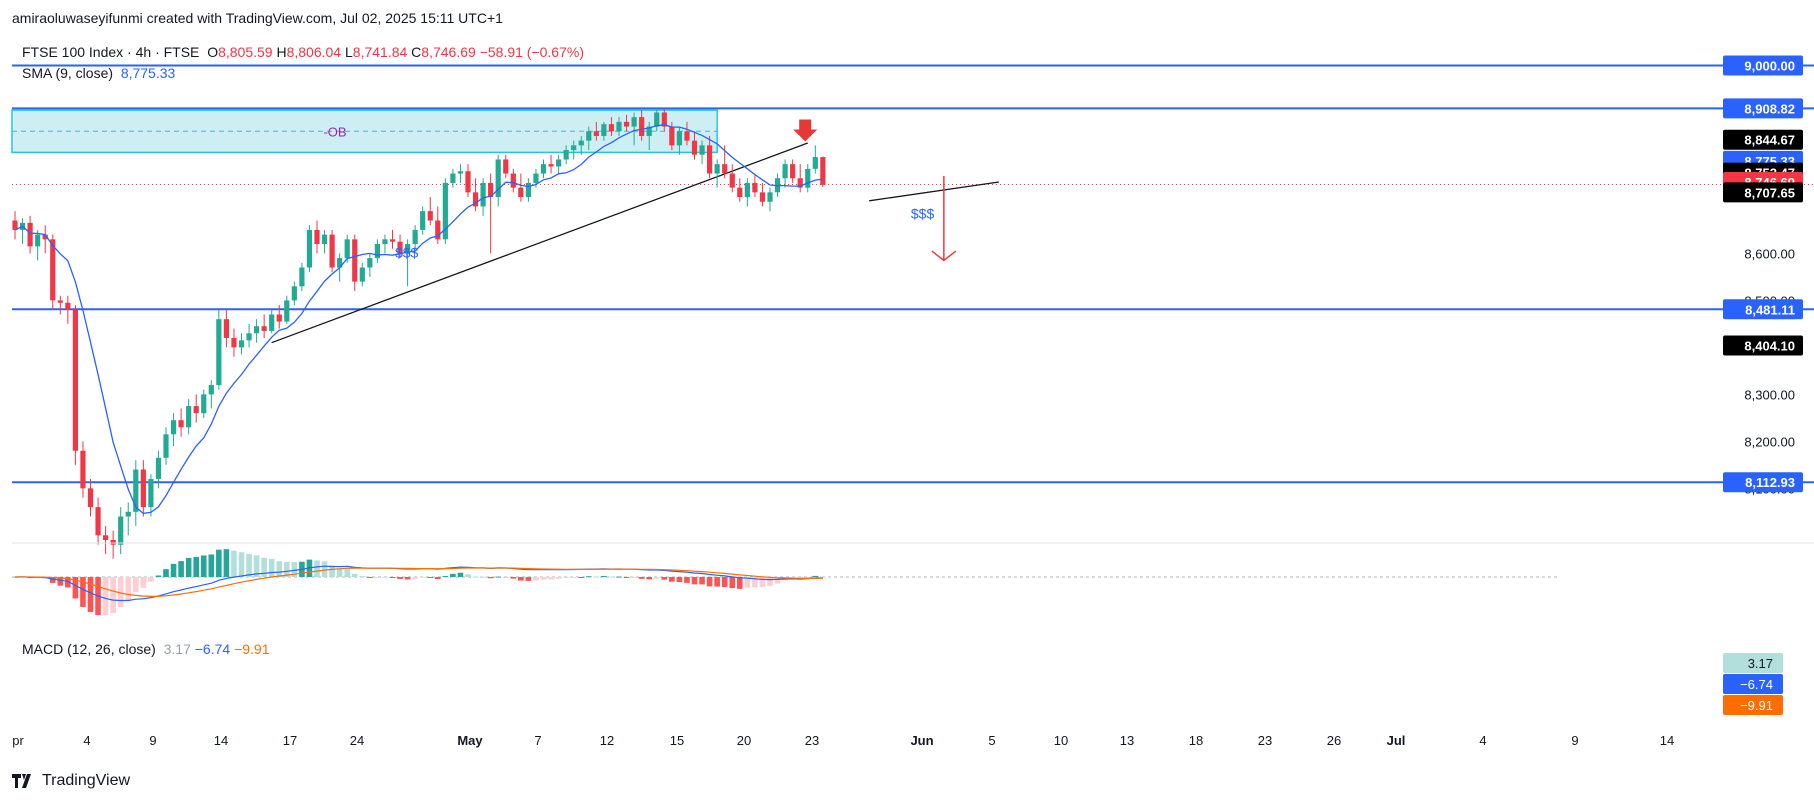  I want to click on level-price-tag: 8,908.82, so click(1769, 108).